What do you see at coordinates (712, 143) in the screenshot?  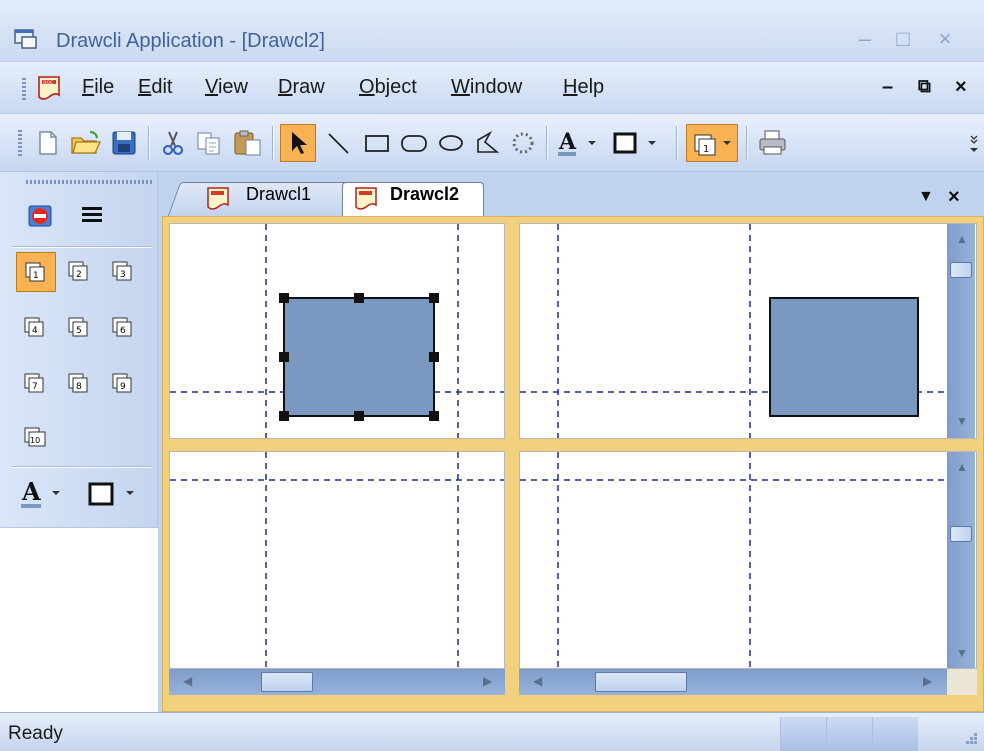 I see `object-order-icon: 1` at bounding box center [712, 143].